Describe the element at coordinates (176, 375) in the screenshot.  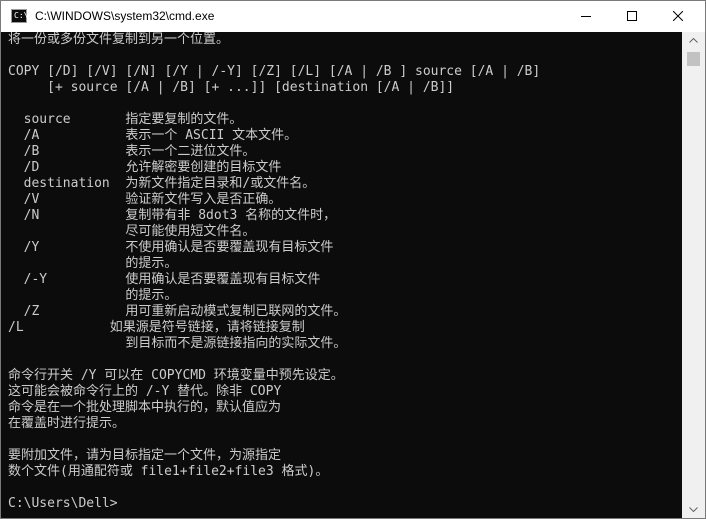
I see `console-line: 命令行开关 /Y 可以在 COPYCMD 环境变量中预先设定。` at that location.